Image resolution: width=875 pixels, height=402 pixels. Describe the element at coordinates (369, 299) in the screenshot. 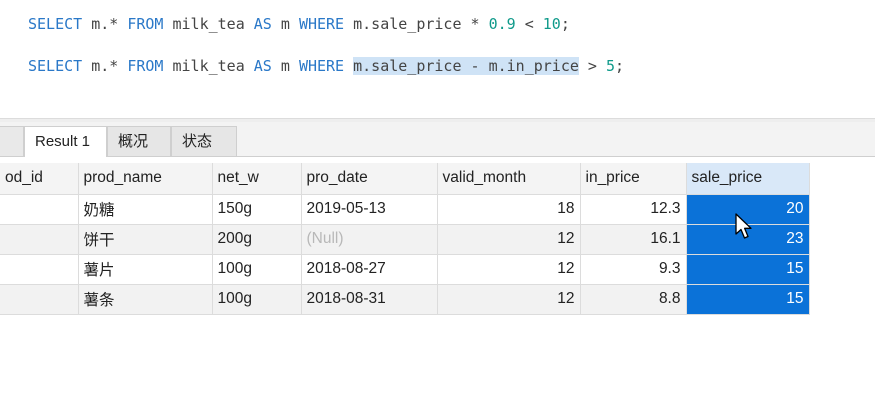

I see `cell-pro-date: 2018-08-31` at that location.